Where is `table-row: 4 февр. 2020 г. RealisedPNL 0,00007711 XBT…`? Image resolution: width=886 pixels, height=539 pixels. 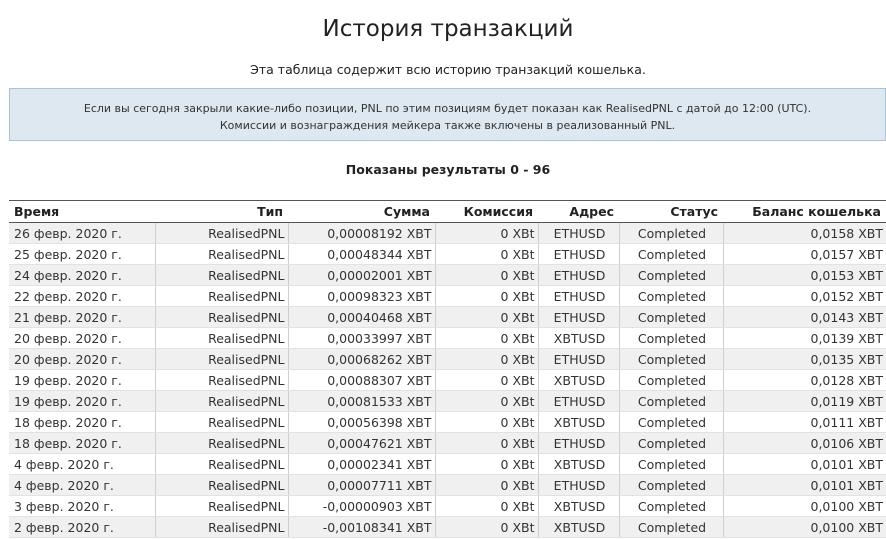
table-row: 4 февр. 2020 г. RealisedPNL 0,00007711 XBT… is located at coordinates (447, 485).